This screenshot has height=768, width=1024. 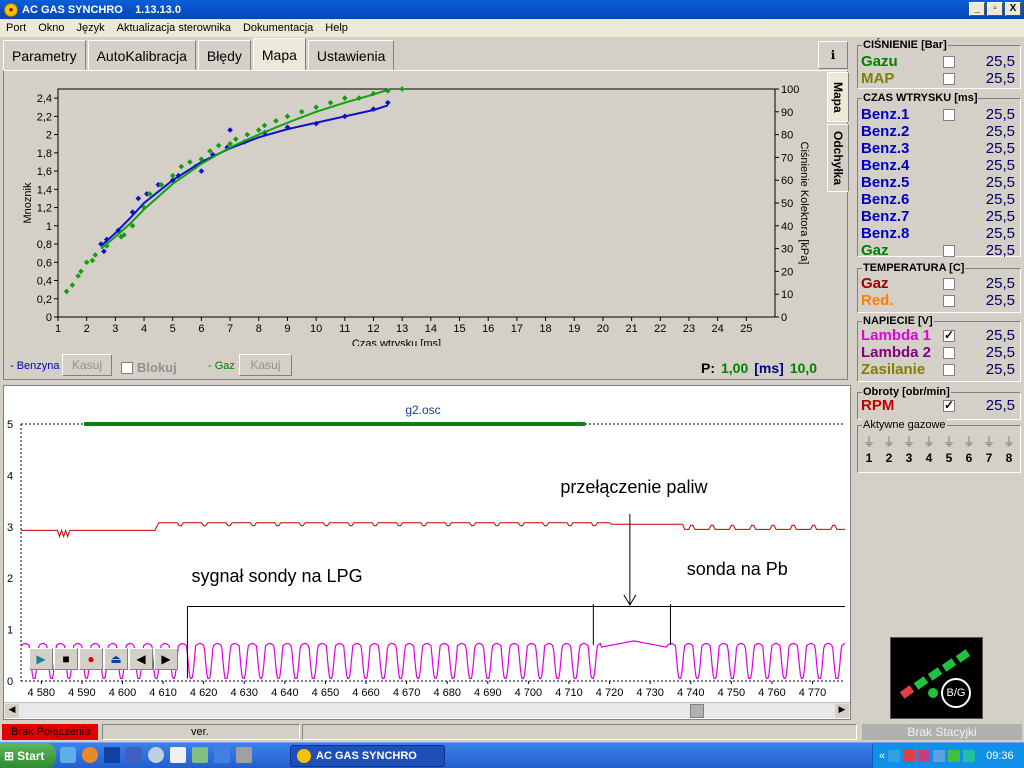 What do you see at coordinates (90, 28) in the screenshot?
I see `menu-jezyk: Język` at bounding box center [90, 28].